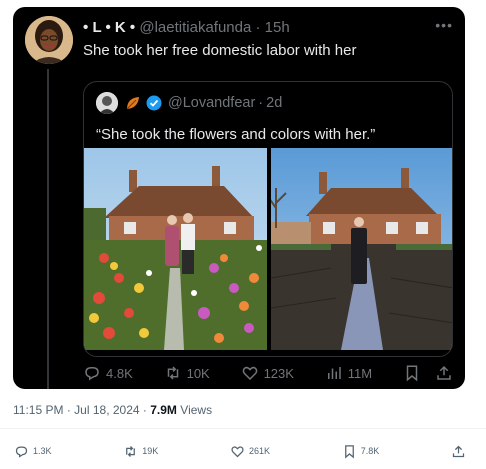 This screenshot has width=486, height=469. What do you see at coordinates (259, 451) in the screenshot?
I see `footer-like-count: 261K` at bounding box center [259, 451].